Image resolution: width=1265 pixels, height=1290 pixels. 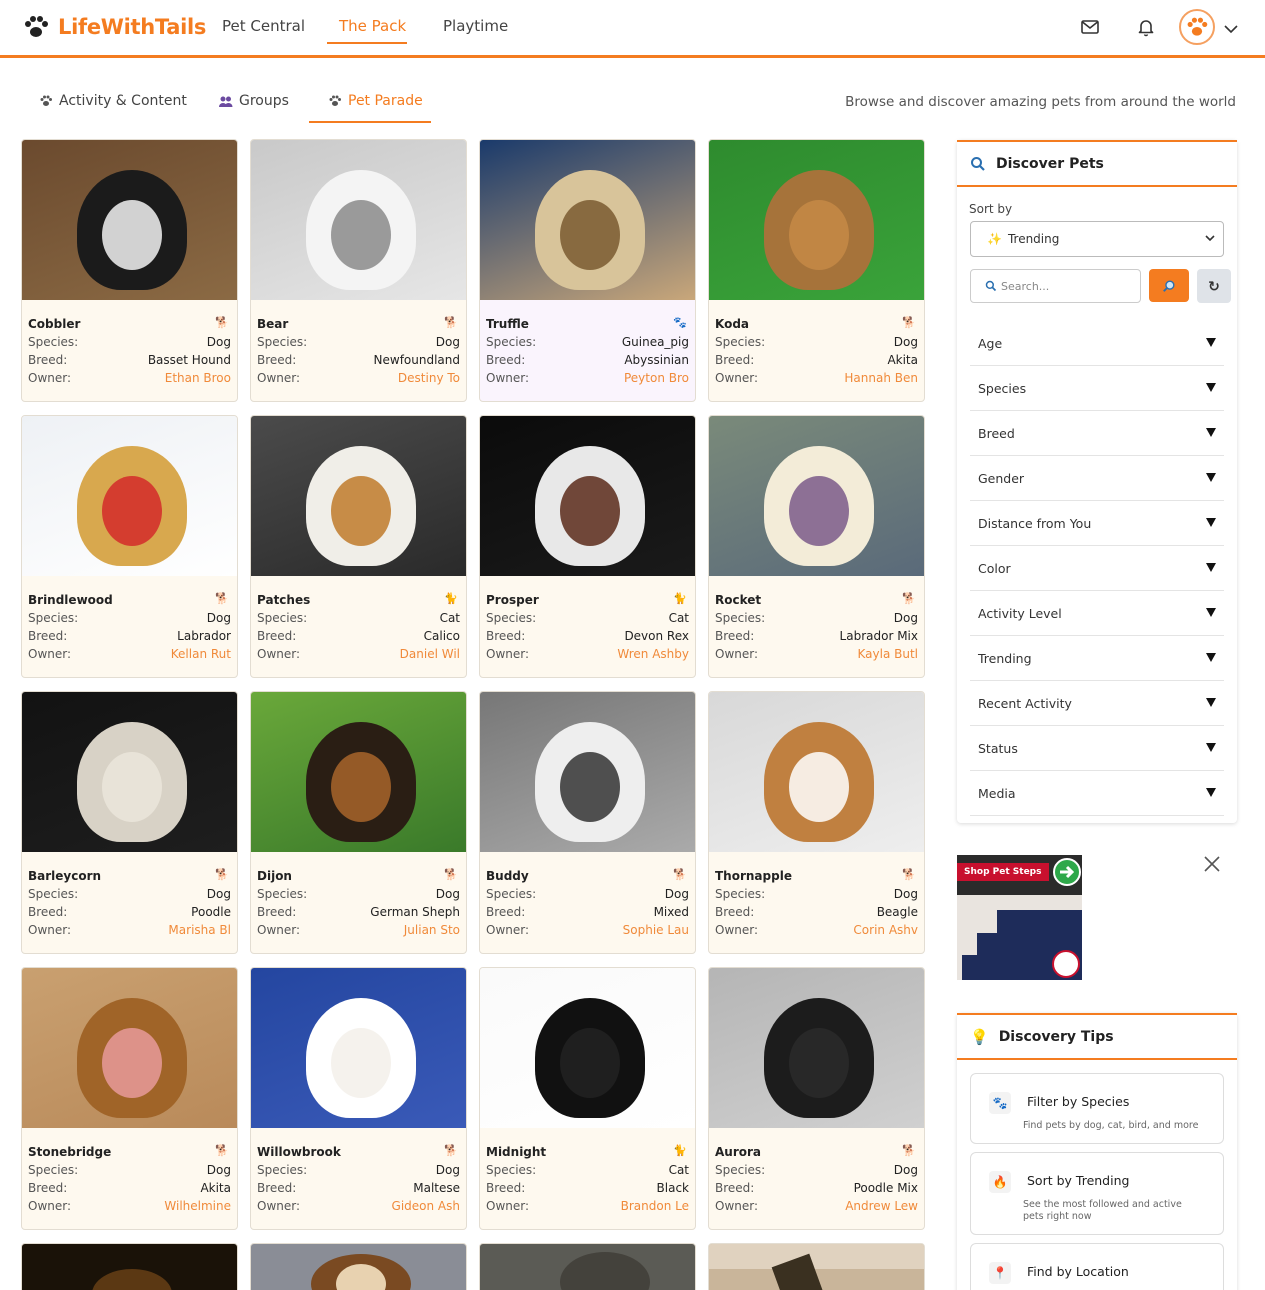 What do you see at coordinates (878, 636) in the screenshot?
I see `pet-breed: Labrador Mix` at bounding box center [878, 636].